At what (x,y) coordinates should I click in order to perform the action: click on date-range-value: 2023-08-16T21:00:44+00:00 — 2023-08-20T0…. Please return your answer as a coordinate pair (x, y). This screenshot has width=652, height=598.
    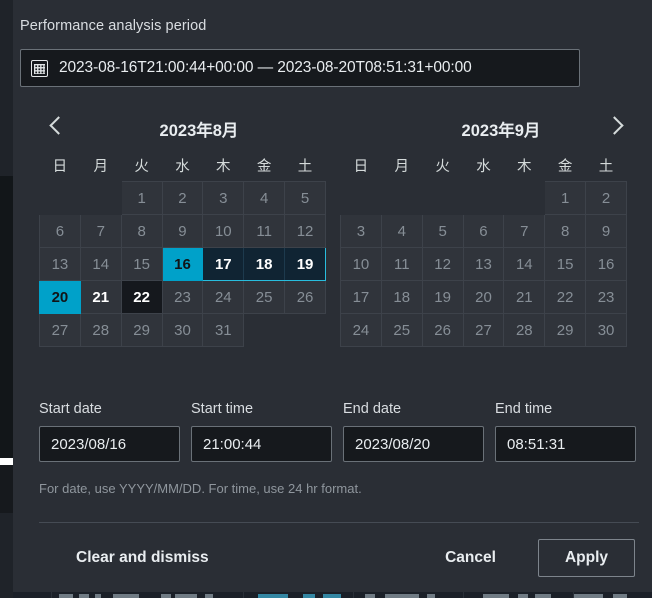
    Looking at the image, I should click on (265, 67).